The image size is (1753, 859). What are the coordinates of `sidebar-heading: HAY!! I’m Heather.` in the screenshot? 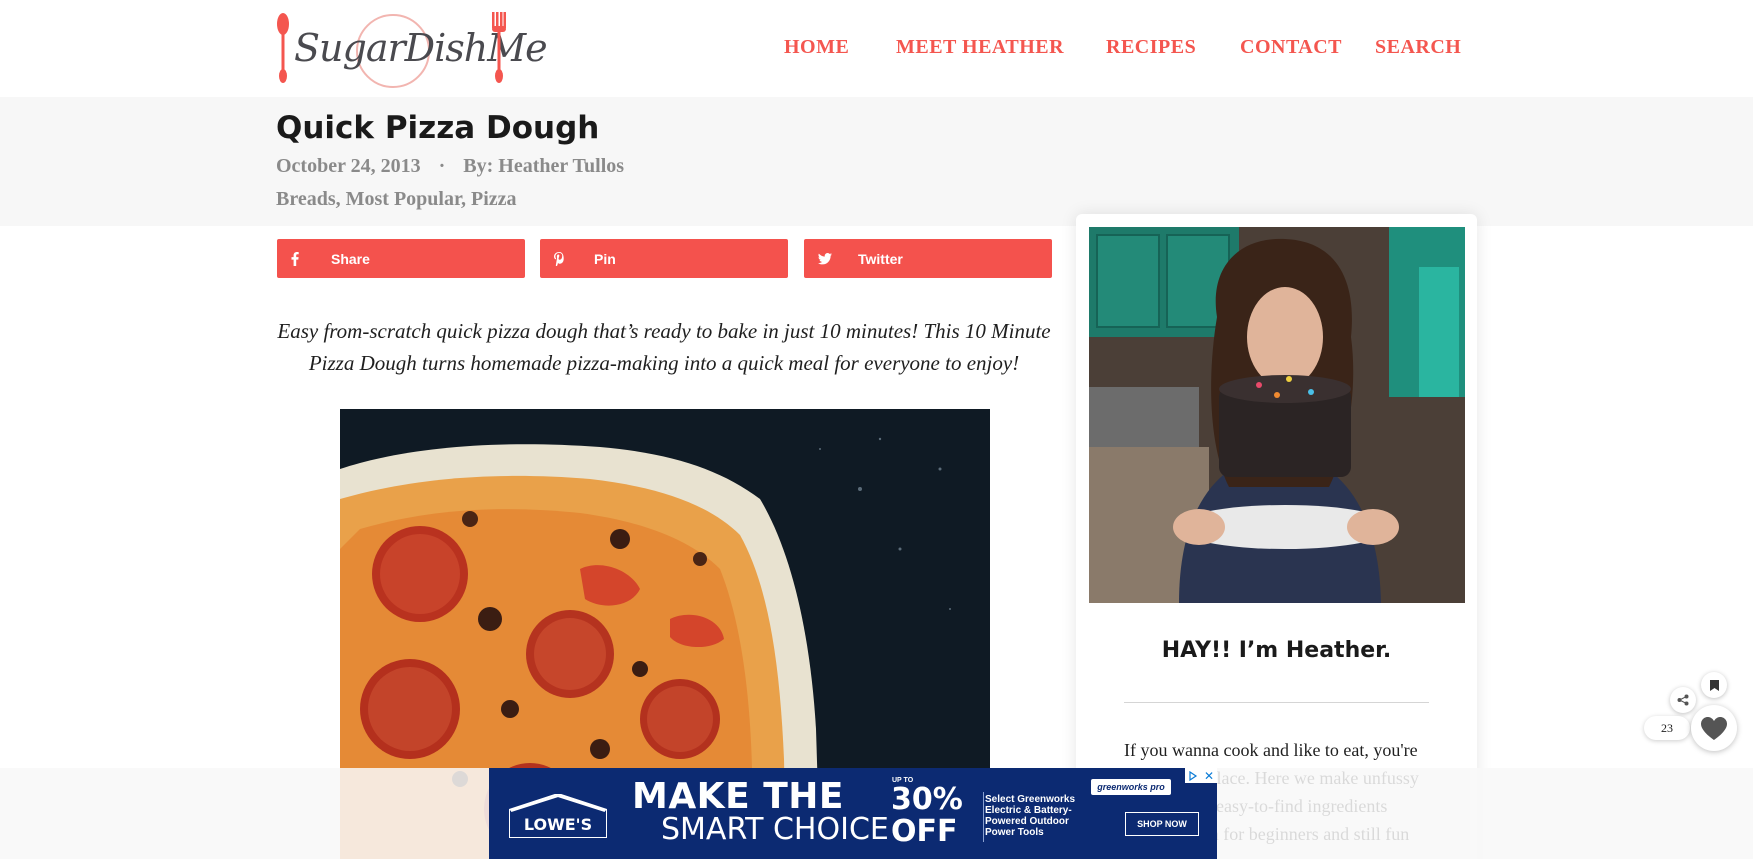 It's located at (1276, 650).